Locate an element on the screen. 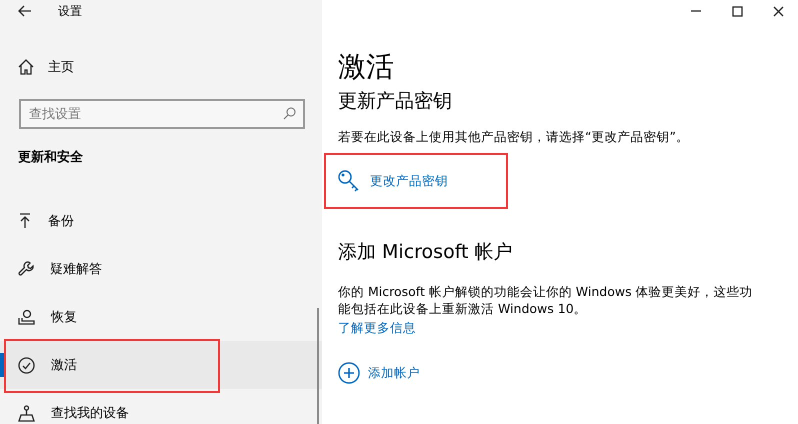  recovery-icon is located at coordinates (26, 317).